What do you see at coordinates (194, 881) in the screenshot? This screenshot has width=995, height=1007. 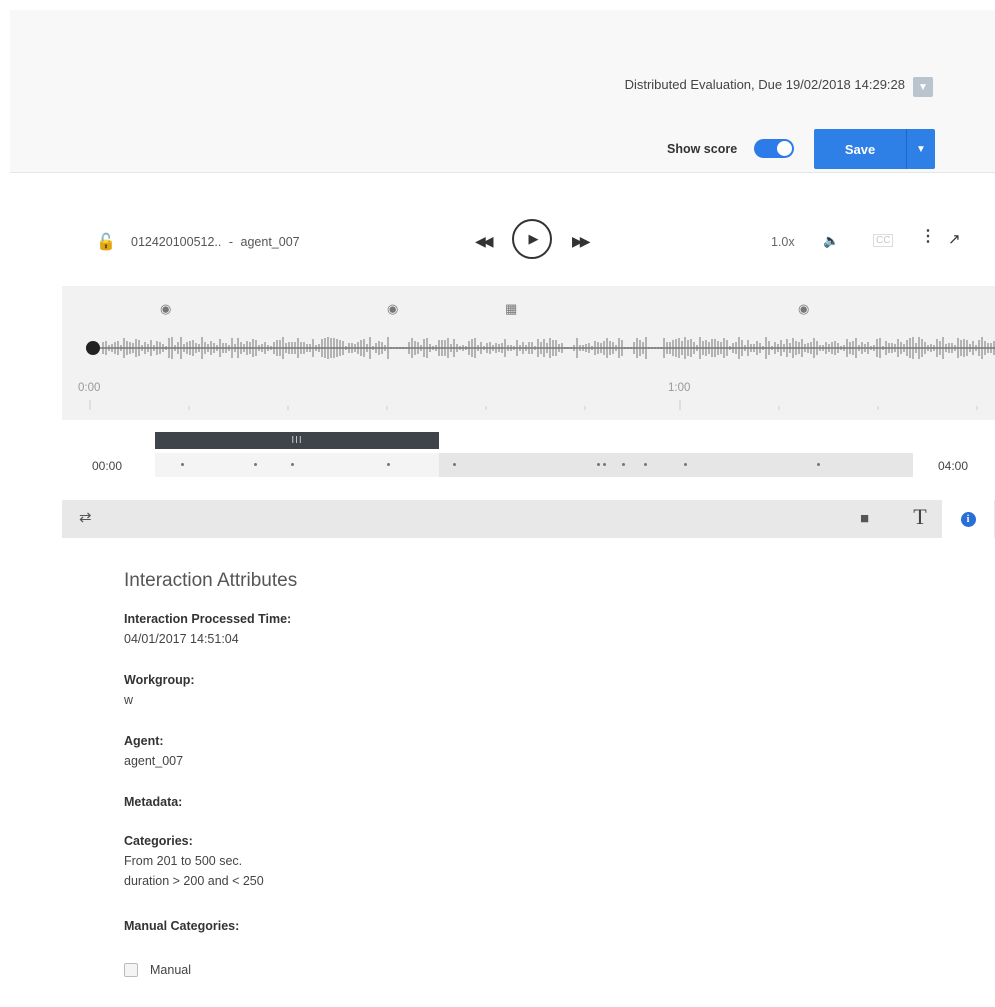 I see `category-item: duration > 200 and < 250` at bounding box center [194, 881].